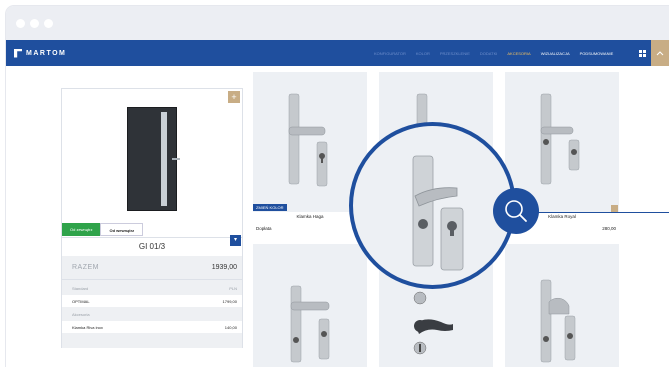  I want to click on price-line: Akcesoria, so click(152, 314).